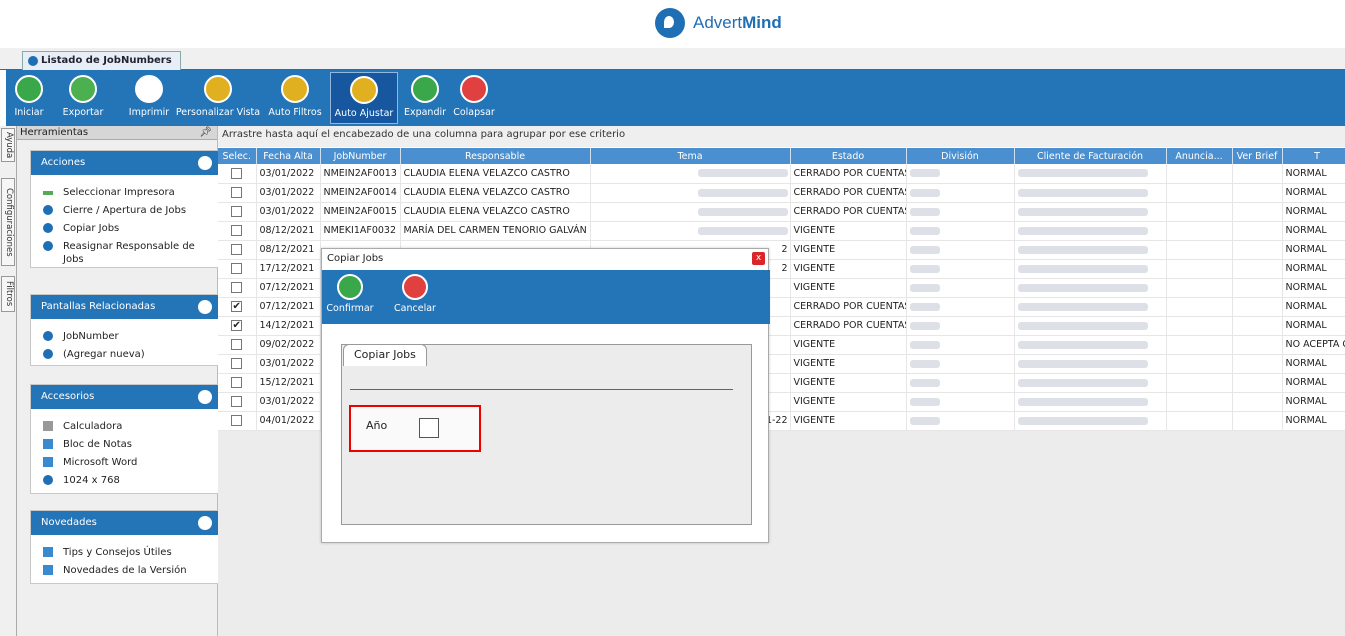 The height and width of the screenshot is (636, 1345). What do you see at coordinates (124, 444) in the screenshot?
I see `link-bloc-de-notas: Bloc de Notas` at bounding box center [124, 444].